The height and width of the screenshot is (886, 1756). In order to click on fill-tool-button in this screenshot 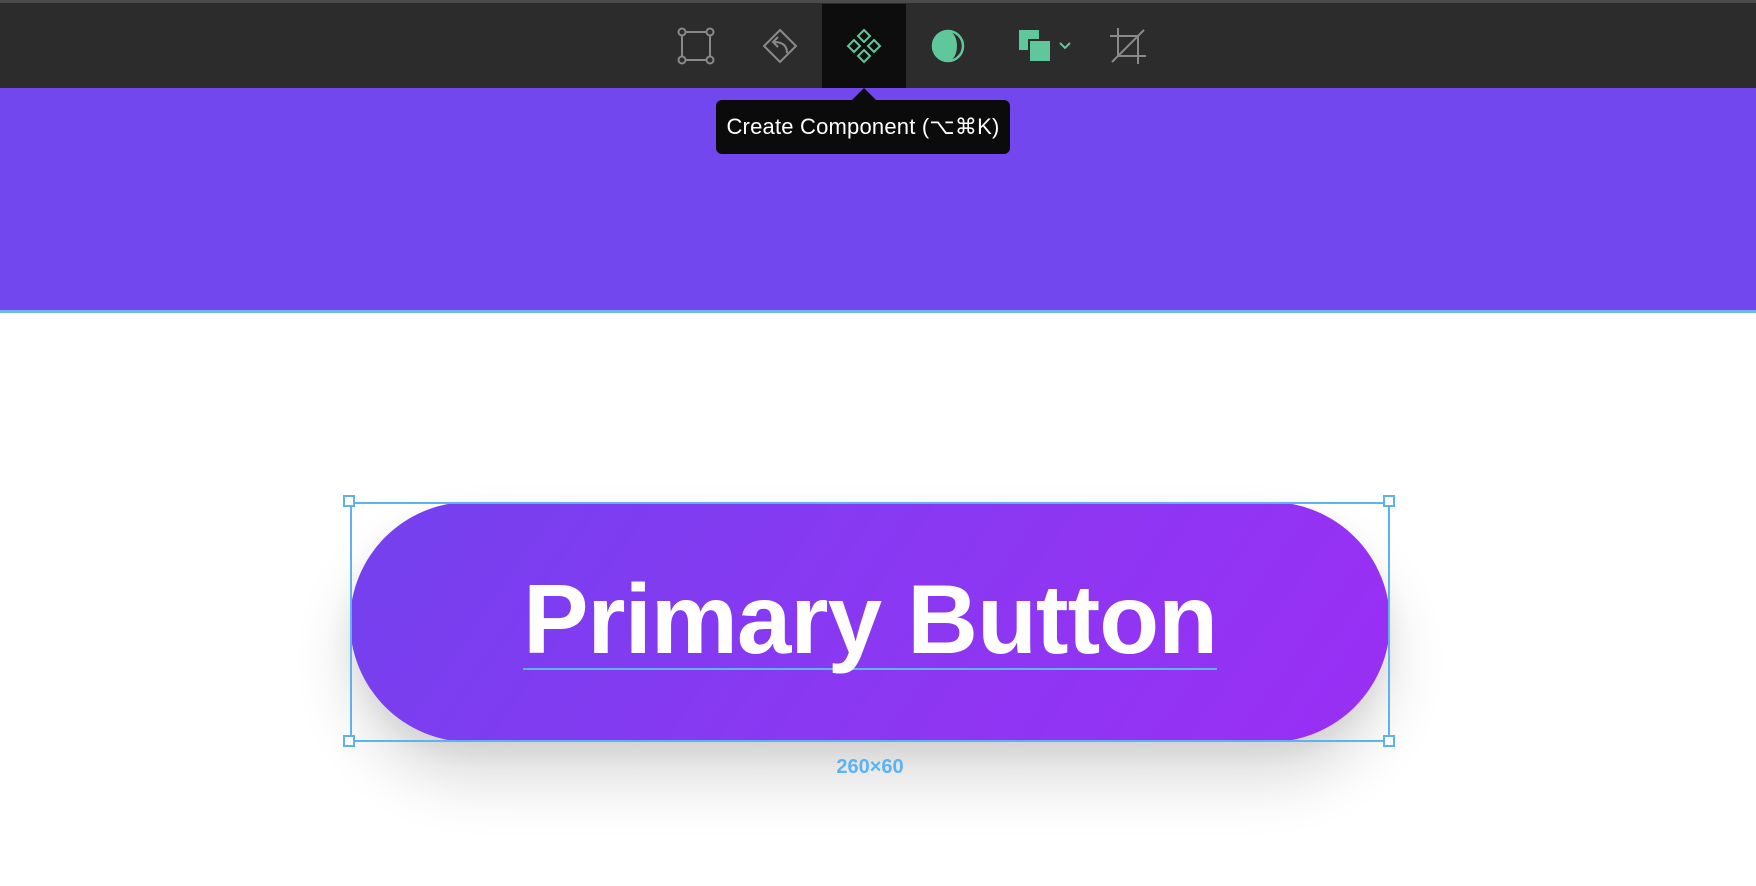, I will do `click(1035, 46)`.